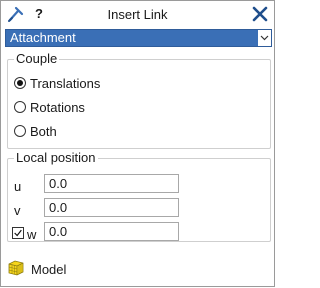 Image resolution: width=320 pixels, height=288 pixels. Describe the element at coordinates (56, 158) in the screenshot. I see `local-position-group-title: Local position` at that location.